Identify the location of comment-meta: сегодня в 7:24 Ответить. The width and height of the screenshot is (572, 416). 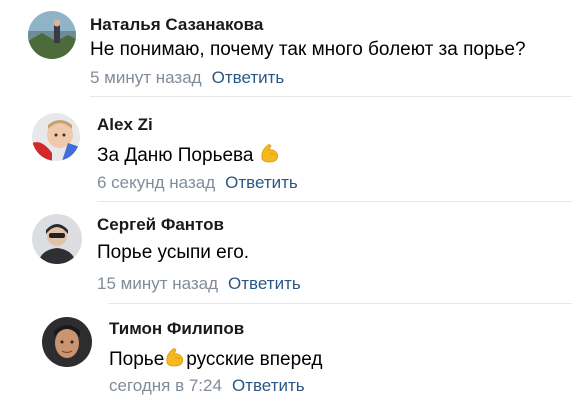
(207, 386).